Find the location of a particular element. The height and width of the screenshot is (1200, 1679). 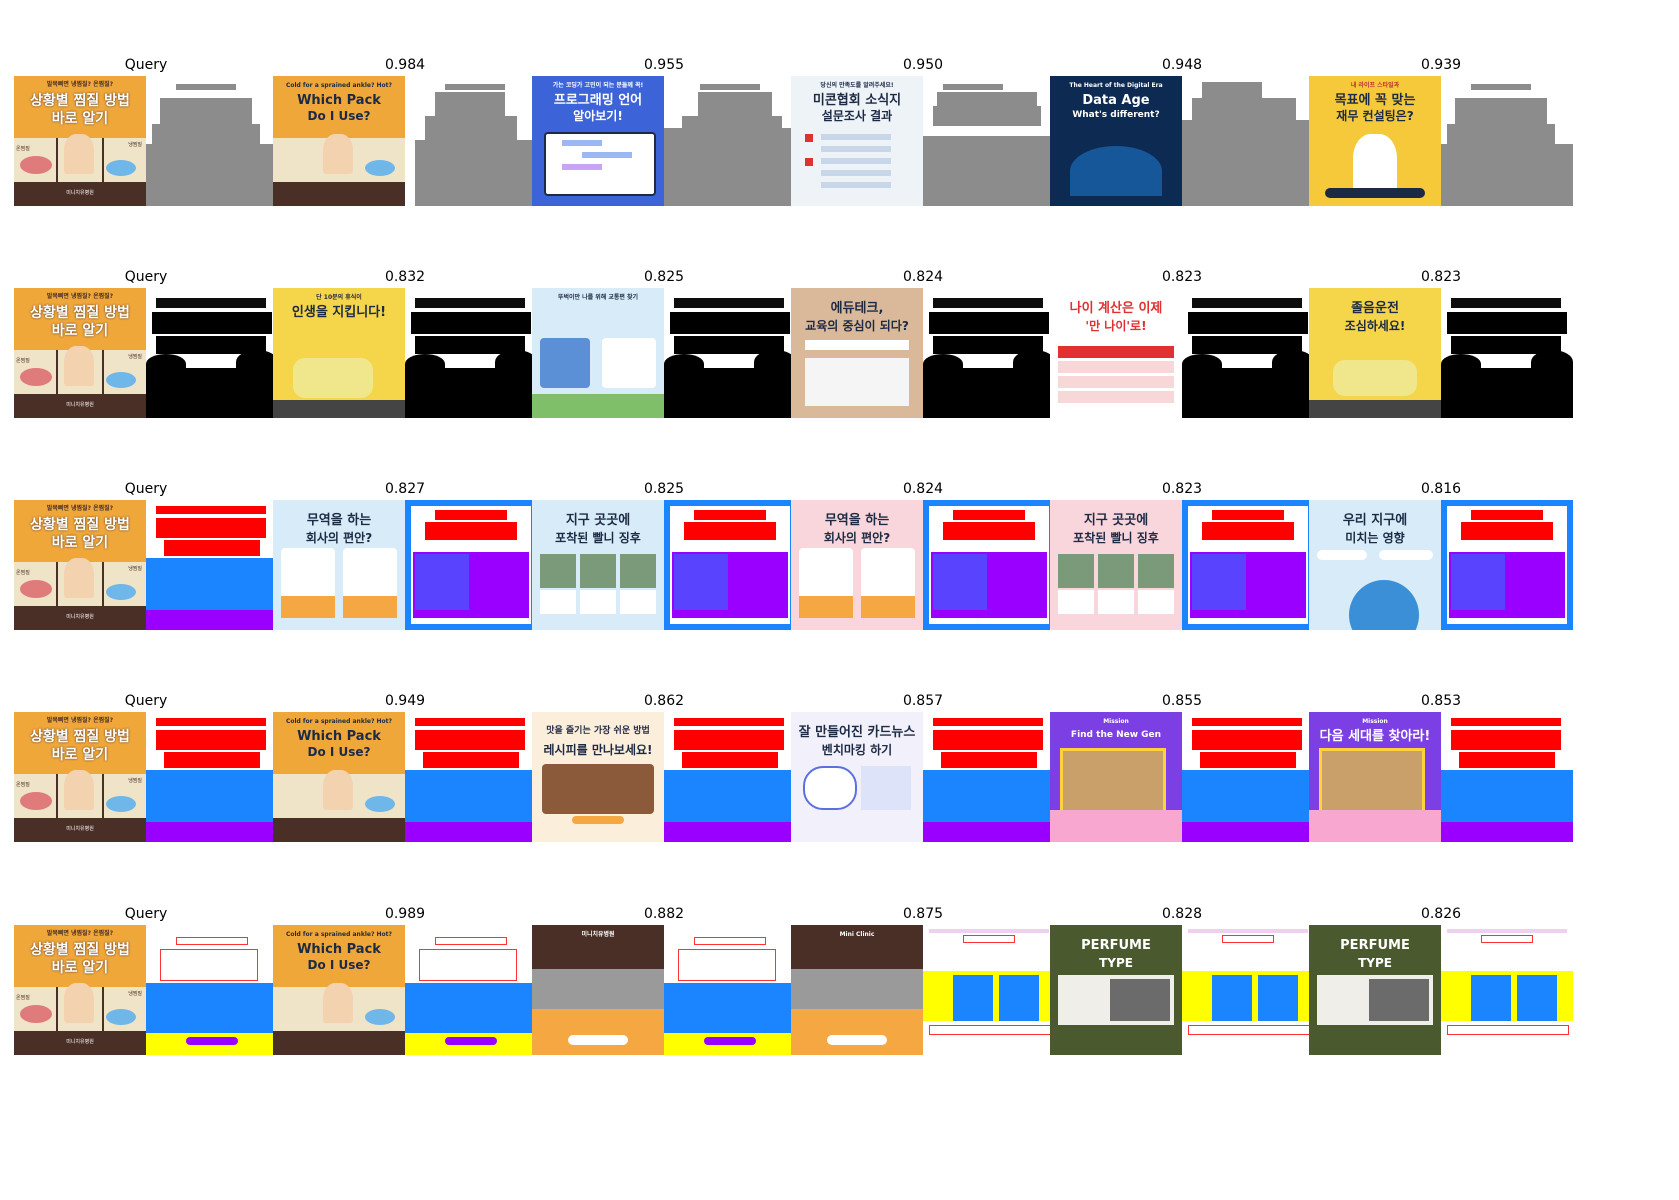

result-cell: 0.823 나이 계산은 이제 '만 나이'로! is located at coordinates (1182, 343).